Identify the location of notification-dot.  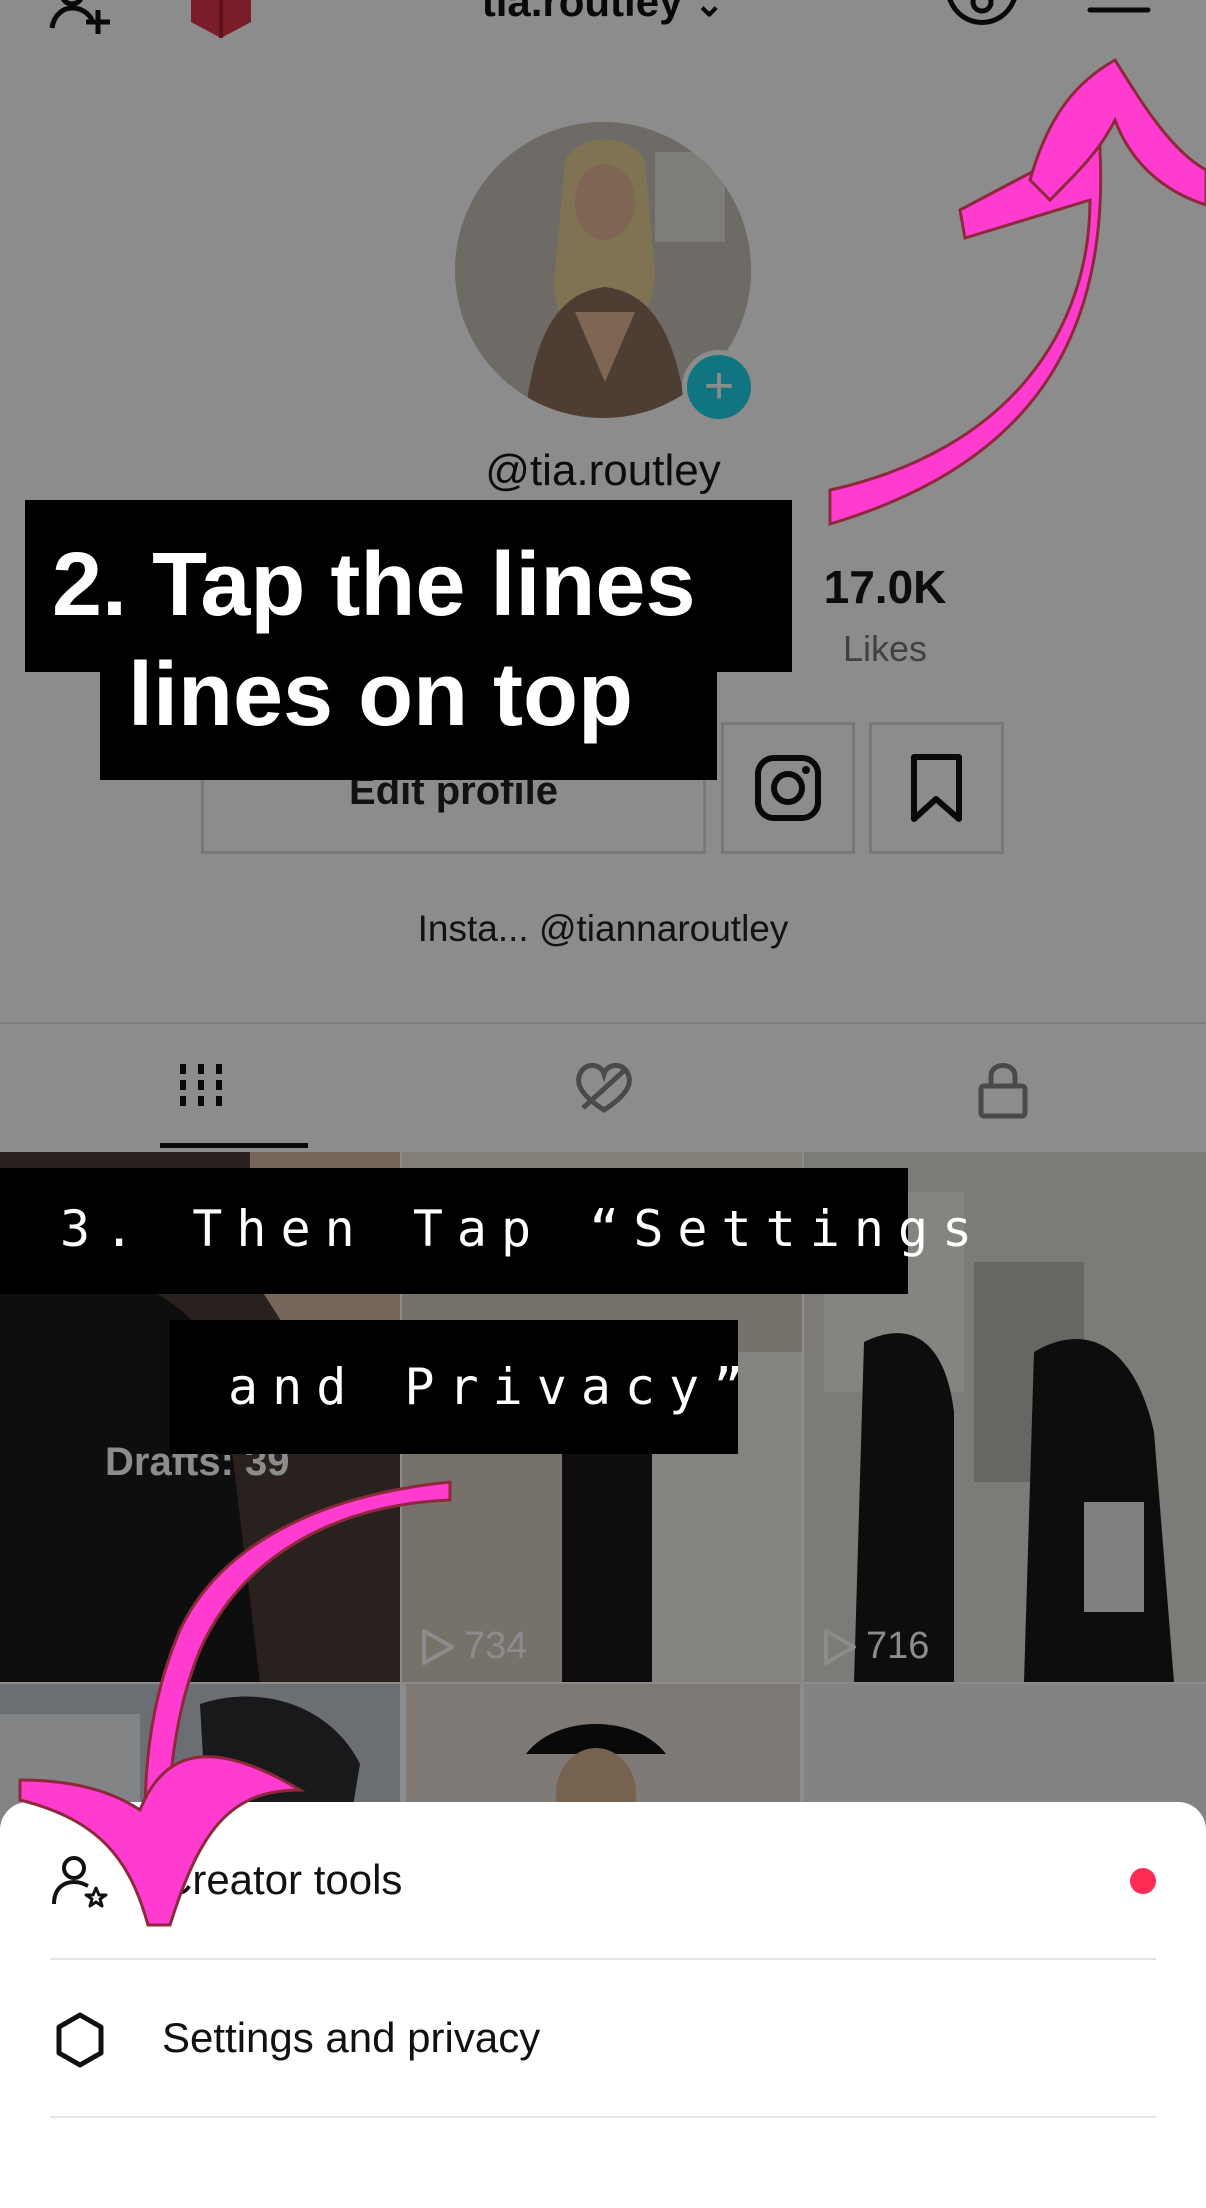
(1143, 1881).